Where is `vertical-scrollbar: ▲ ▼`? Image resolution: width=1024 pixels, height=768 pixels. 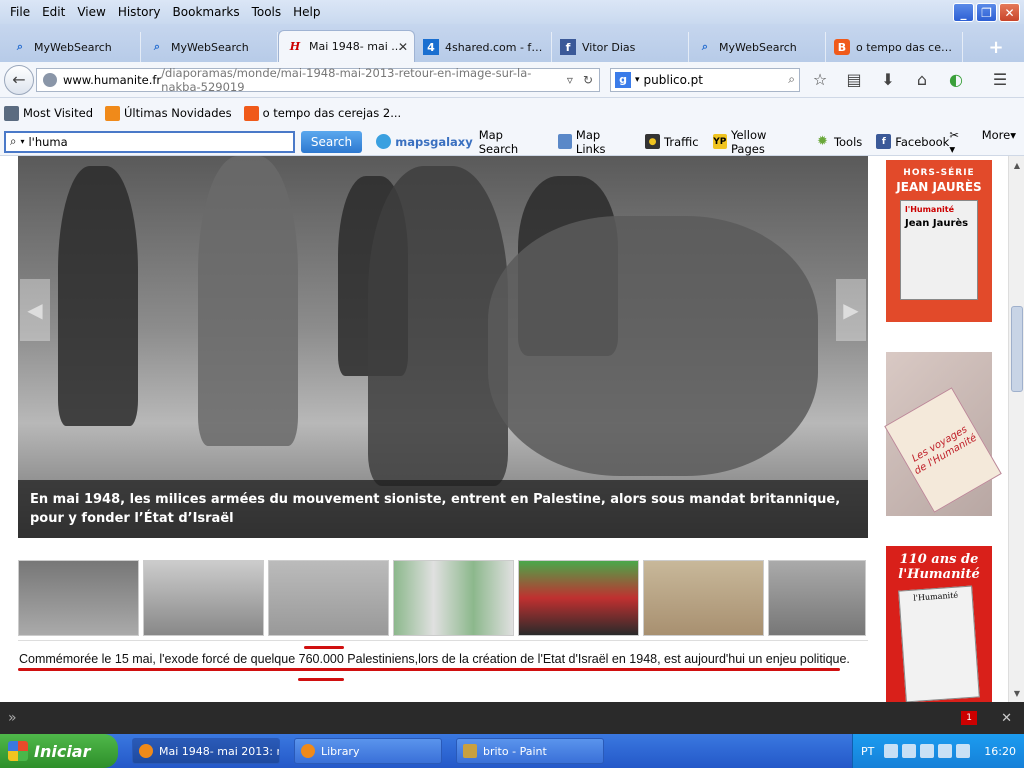
vertical-scrollbar: ▲ ▼ is located at coordinates (1016, 429).